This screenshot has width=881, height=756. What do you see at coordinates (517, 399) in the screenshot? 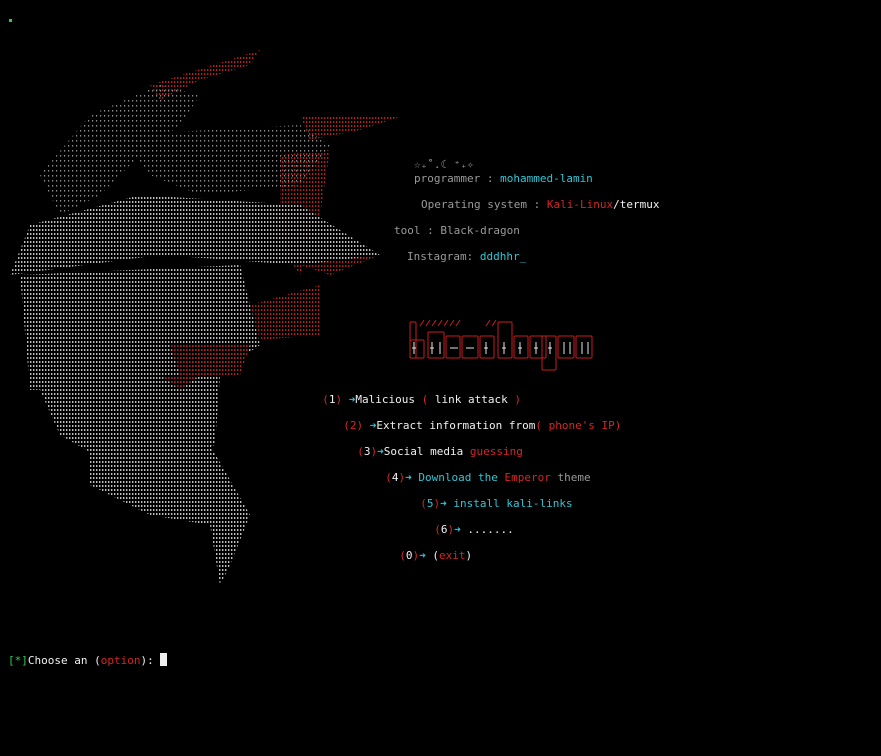
I see `option-label-red-2: )` at bounding box center [517, 399].